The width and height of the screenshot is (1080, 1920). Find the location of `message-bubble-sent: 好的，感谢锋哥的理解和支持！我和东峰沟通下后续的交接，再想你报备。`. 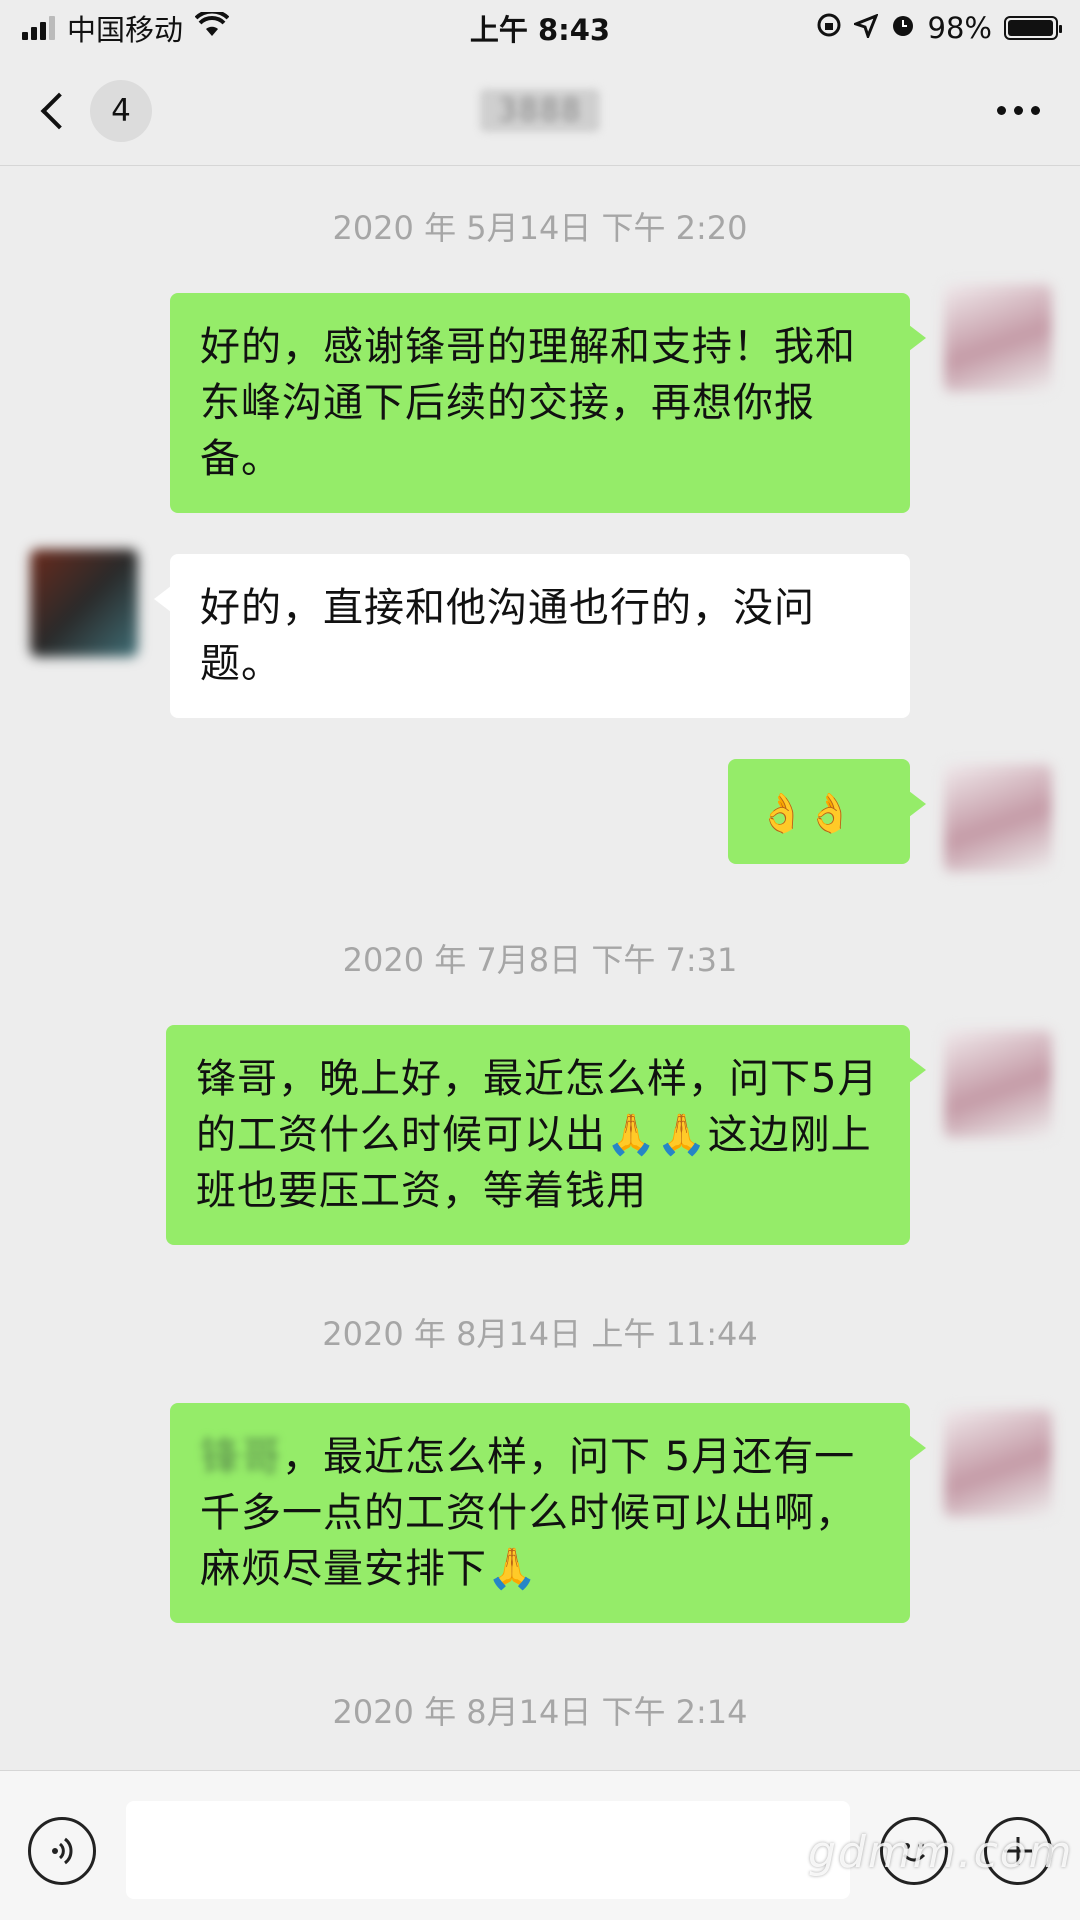

message-bubble-sent: 好的，感谢锋哥的理解和支持！我和东峰沟通下后续的交接，再想你报备。 is located at coordinates (548, 403).